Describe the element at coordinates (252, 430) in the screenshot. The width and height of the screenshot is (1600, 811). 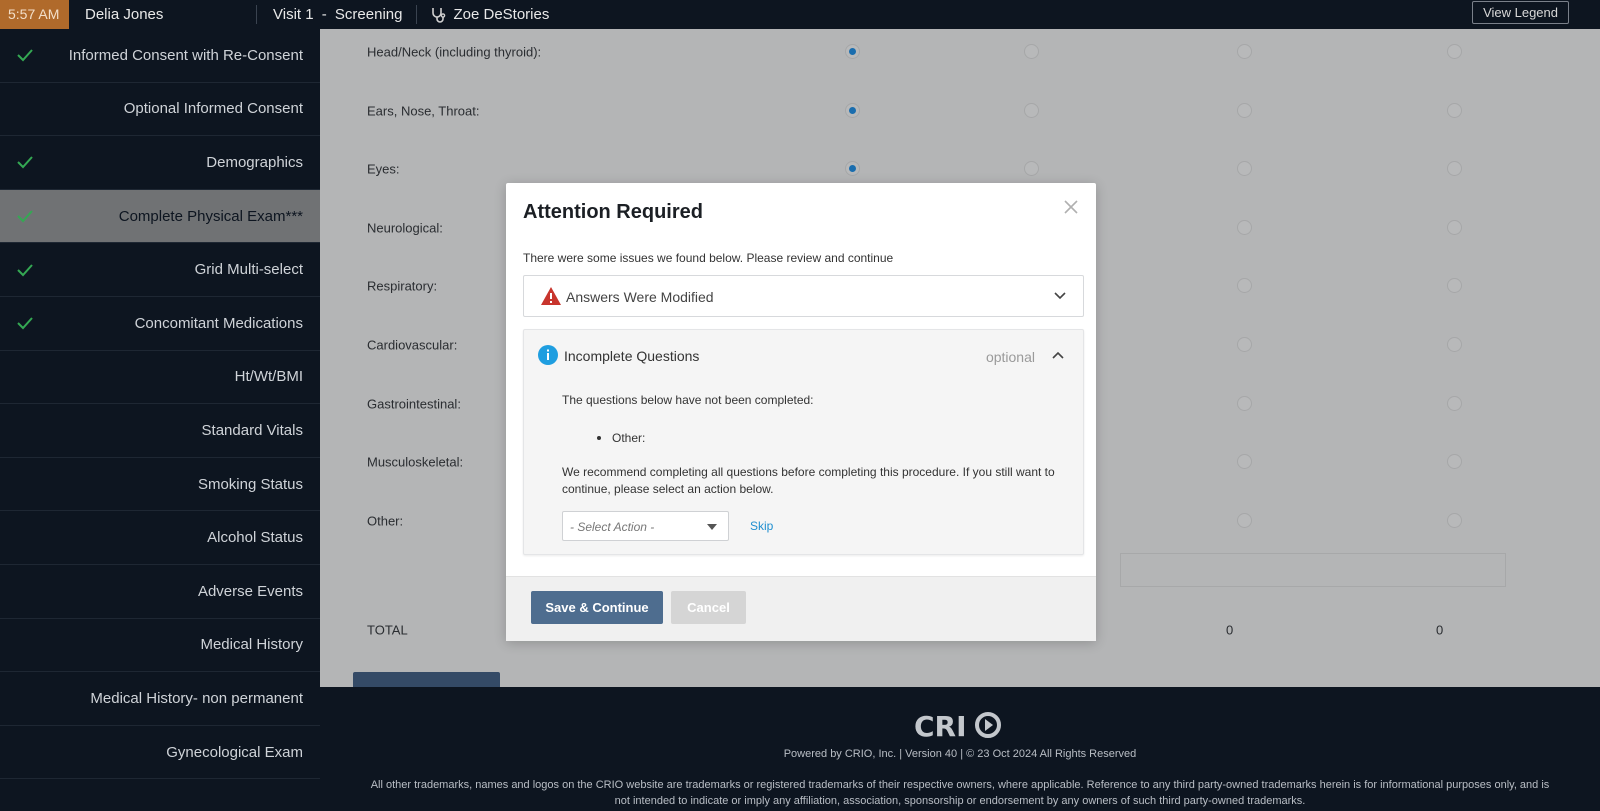
I see `sidebar-item-label: Standard Vitals` at that location.